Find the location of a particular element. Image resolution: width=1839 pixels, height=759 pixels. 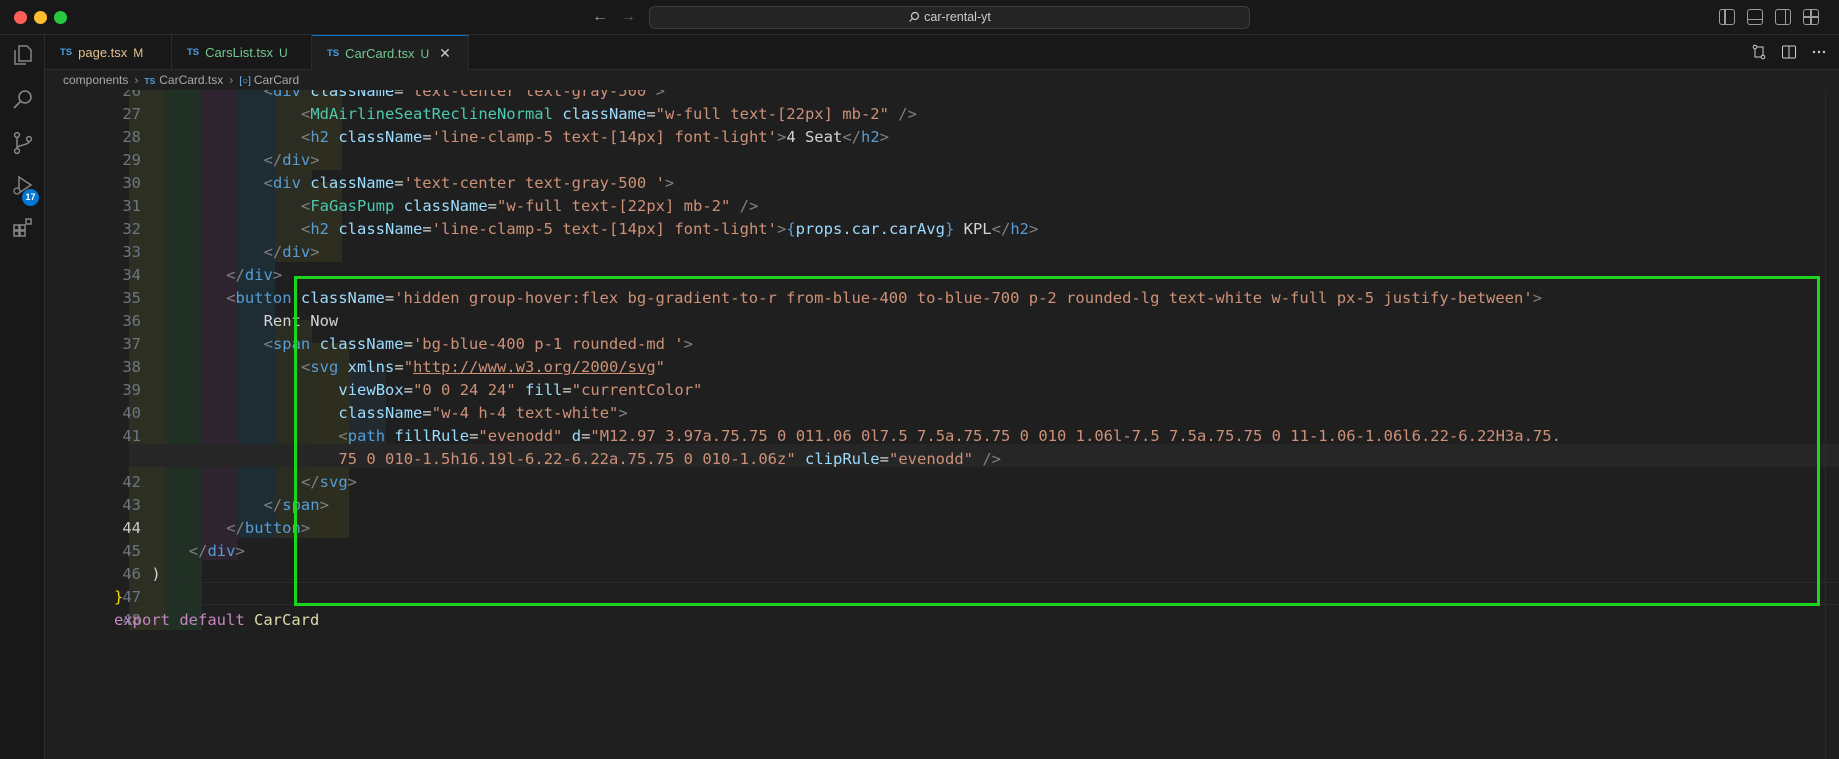

run-and-debug-icon is located at coordinates (23, 185).